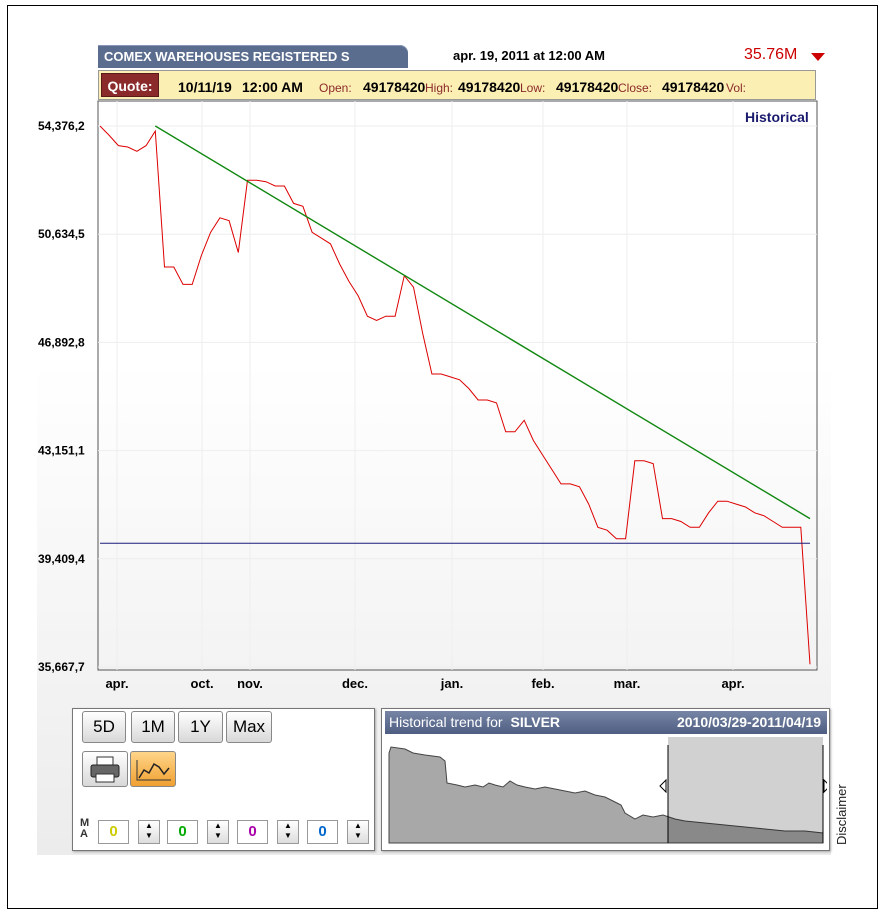 The height and width of the screenshot is (917, 886). I want to click on ma-stepper-4: ▲ ▼, so click(358, 832).